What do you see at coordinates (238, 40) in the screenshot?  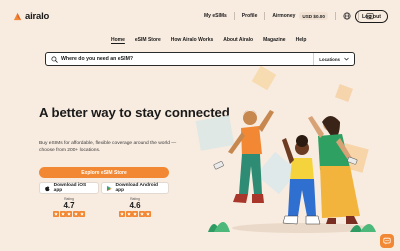 I see `nav-about-airalo: About Airalo` at bounding box center [238, 40].